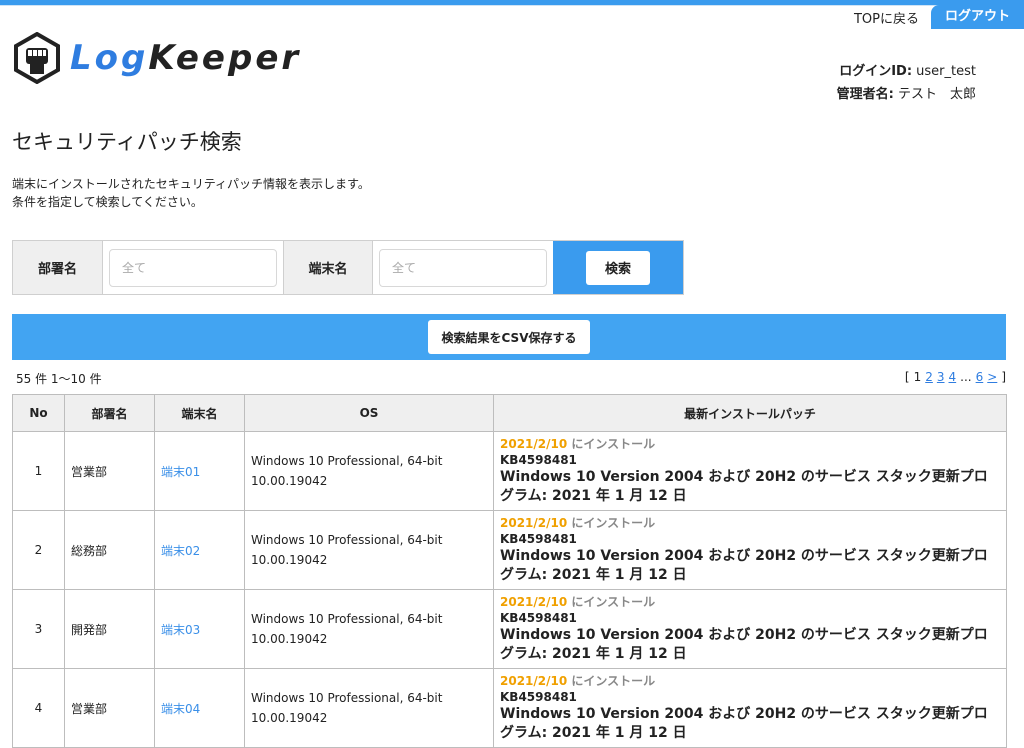 The height and width of the screenshot is (748, 1024). I want to click on row-no: 1, so click(38, 471).